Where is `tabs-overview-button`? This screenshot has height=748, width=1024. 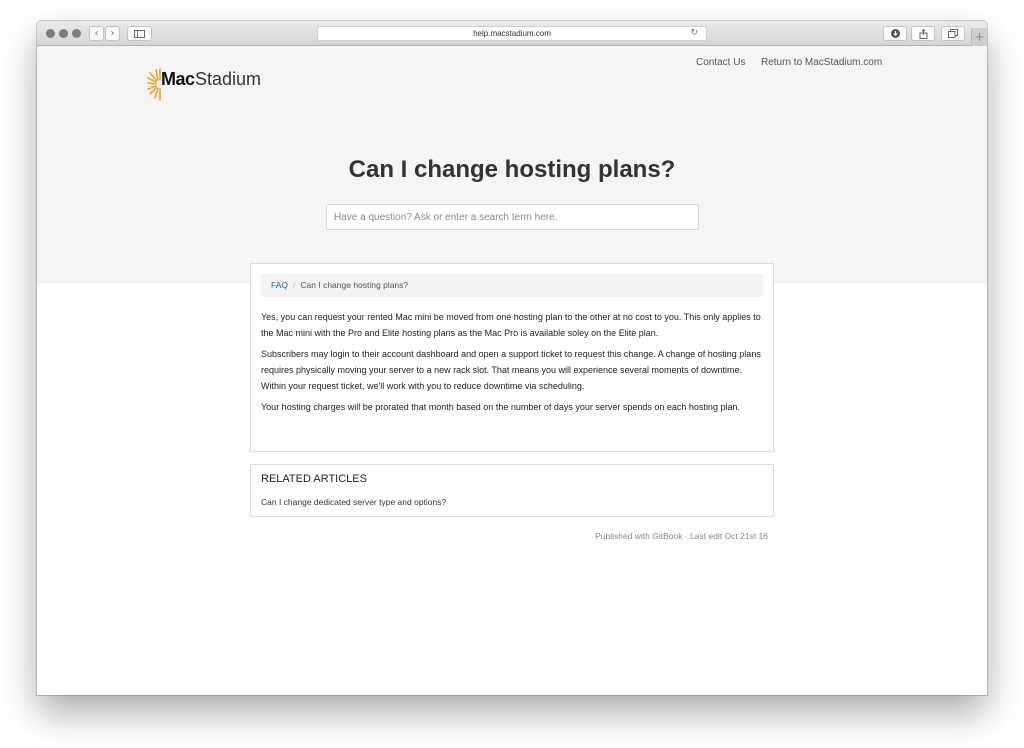 tabs-overview-button is located at coordinates (953, 33).